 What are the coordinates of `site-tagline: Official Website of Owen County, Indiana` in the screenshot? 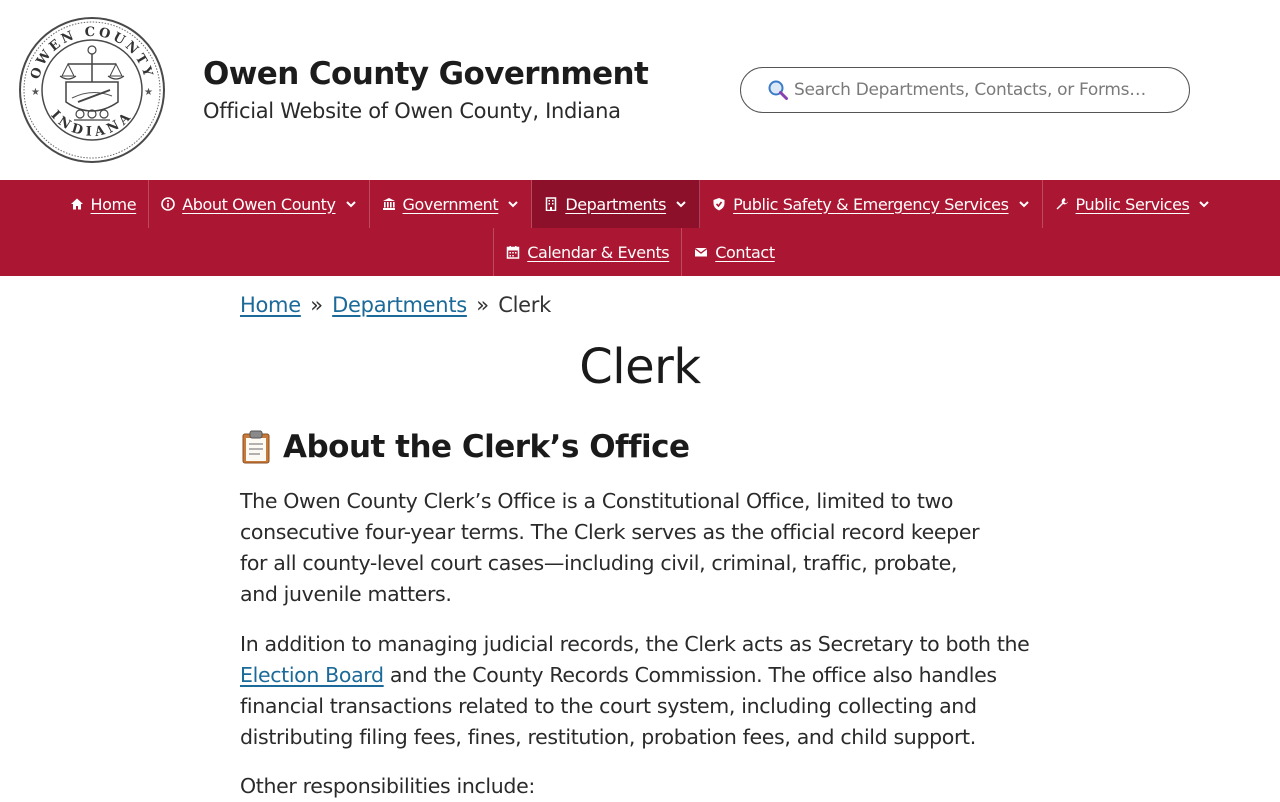 It's located at (412, 111).